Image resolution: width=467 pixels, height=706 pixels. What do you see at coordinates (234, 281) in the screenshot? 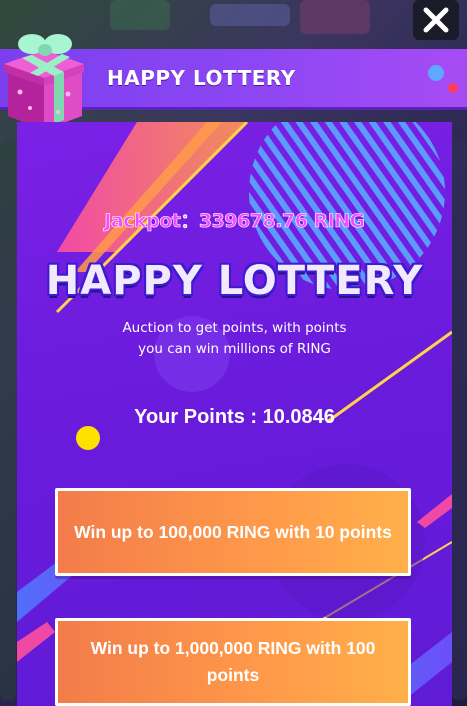
I see `lottery-title: HAPPY LOTTERY` at bounding box center [234, 281].